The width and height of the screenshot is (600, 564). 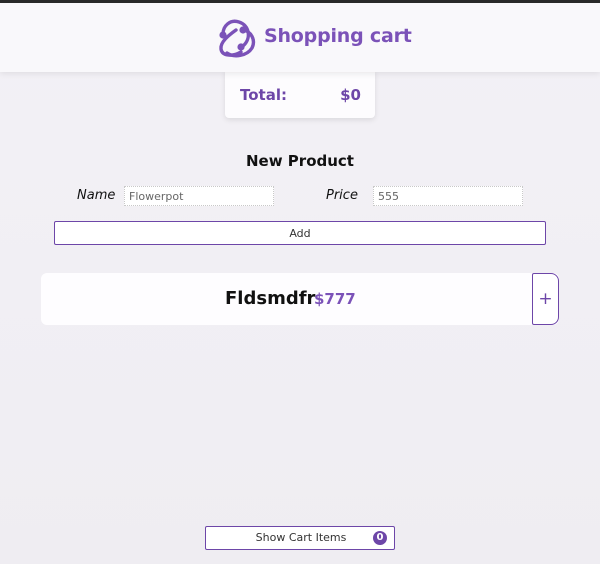 What do you see at coordinates (335, 299) in the screenshot?
I see `product-price: $777` at bounding box center [335, 299].